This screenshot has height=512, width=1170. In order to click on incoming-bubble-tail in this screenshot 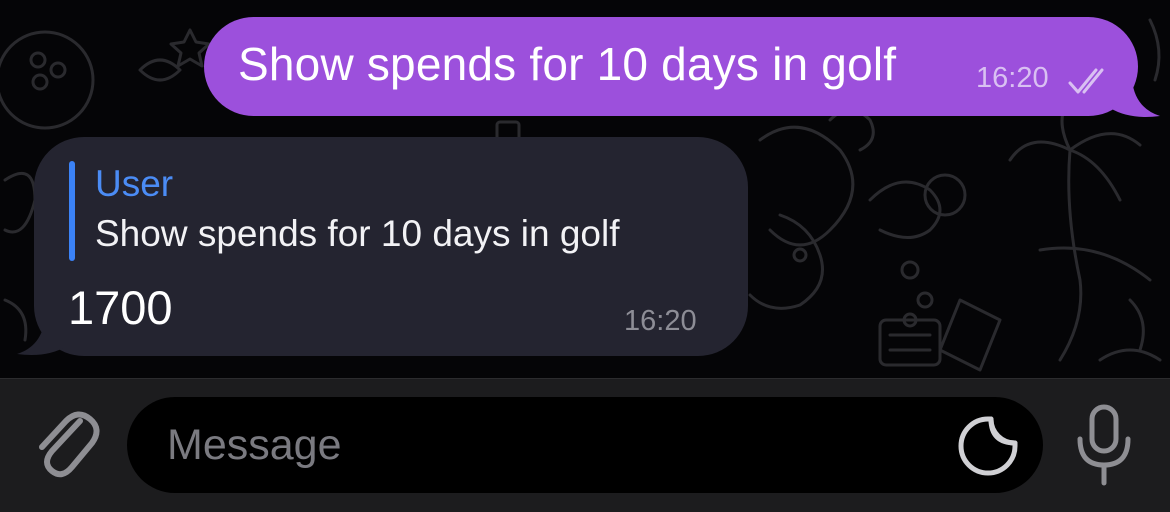, I will do `click(42, 336)`.